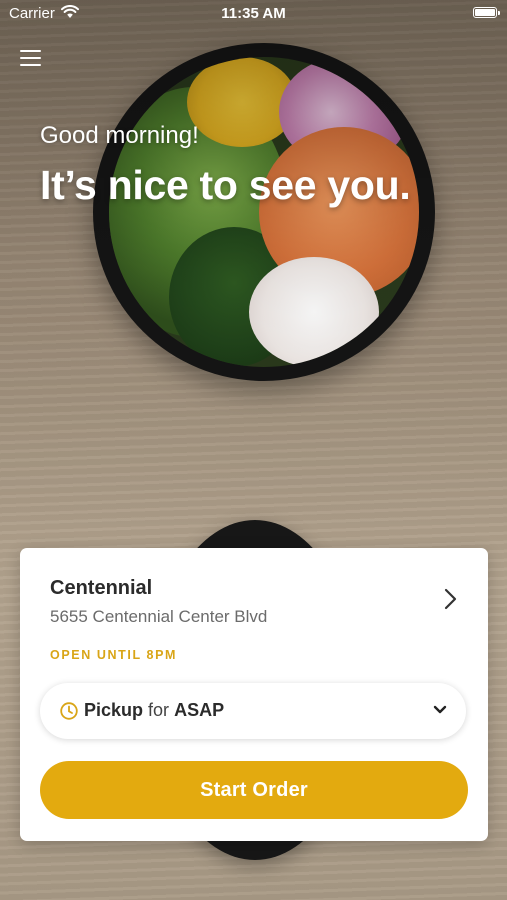  I want to click on battery-icon, so click(486, 12).